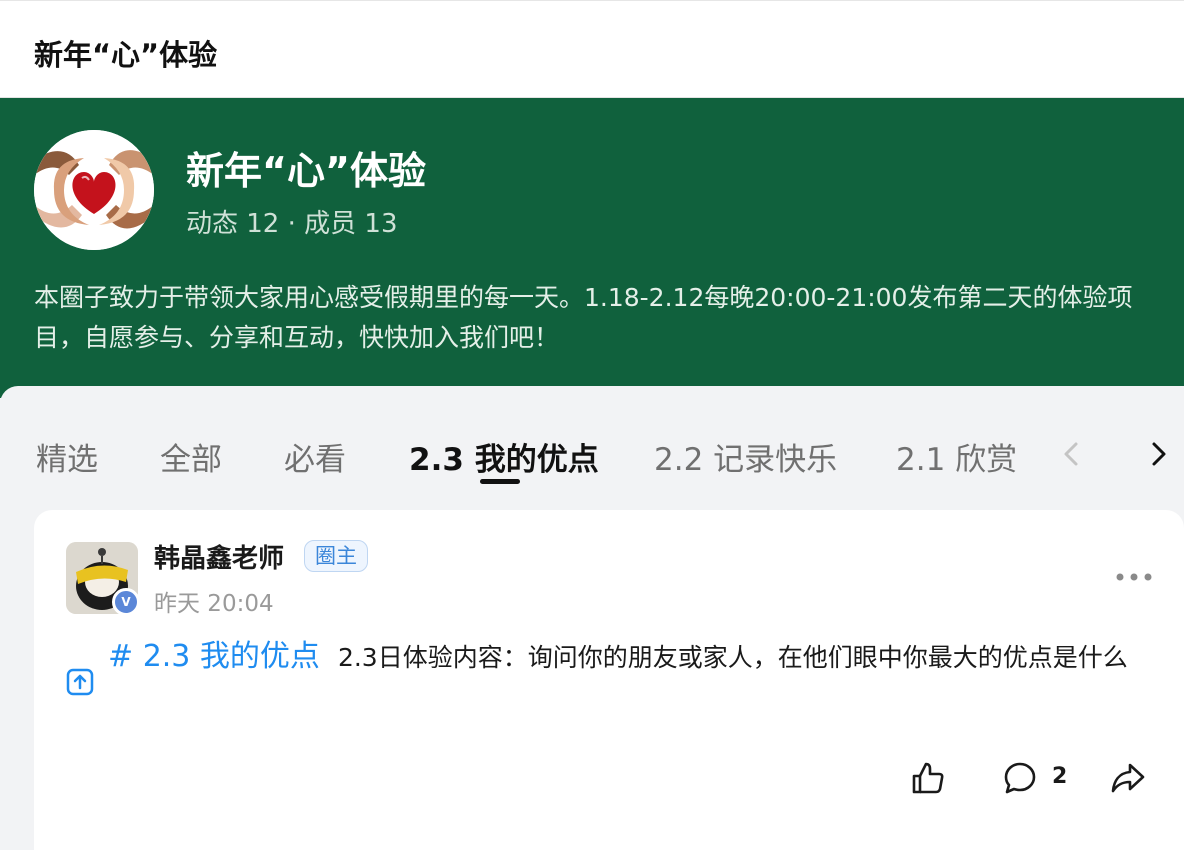 The height and width of the screenshot is (850, 1184). I want to click on author-name: 韩晶鑫老师, so click(219, 556).